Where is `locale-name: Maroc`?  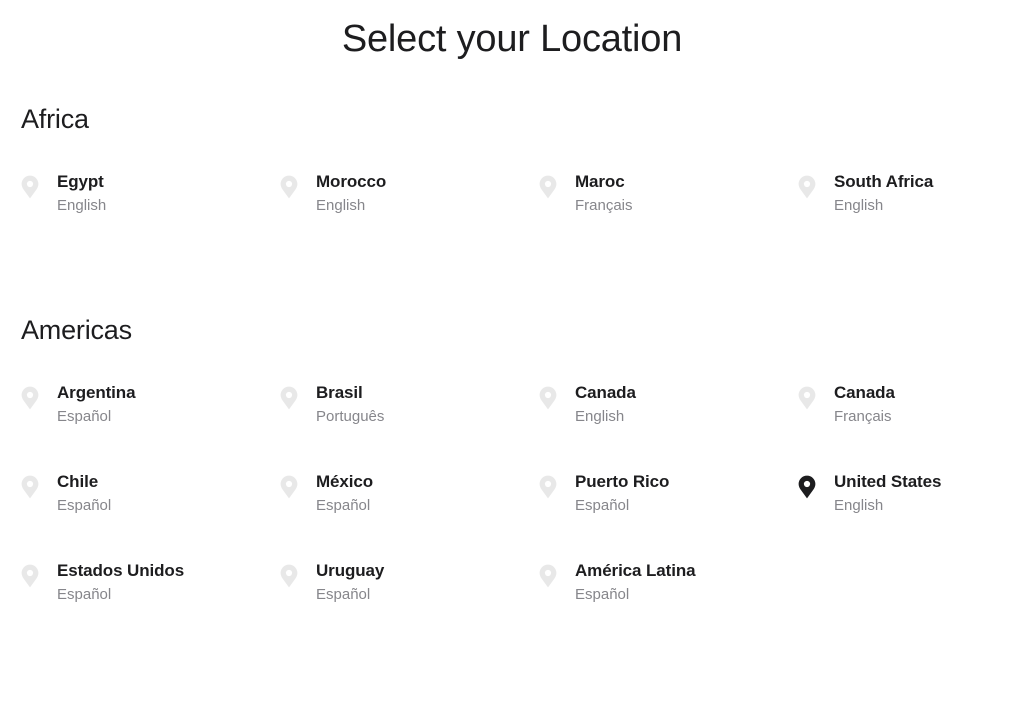
locale-name: Maroc is located at coordinates (600, 181).